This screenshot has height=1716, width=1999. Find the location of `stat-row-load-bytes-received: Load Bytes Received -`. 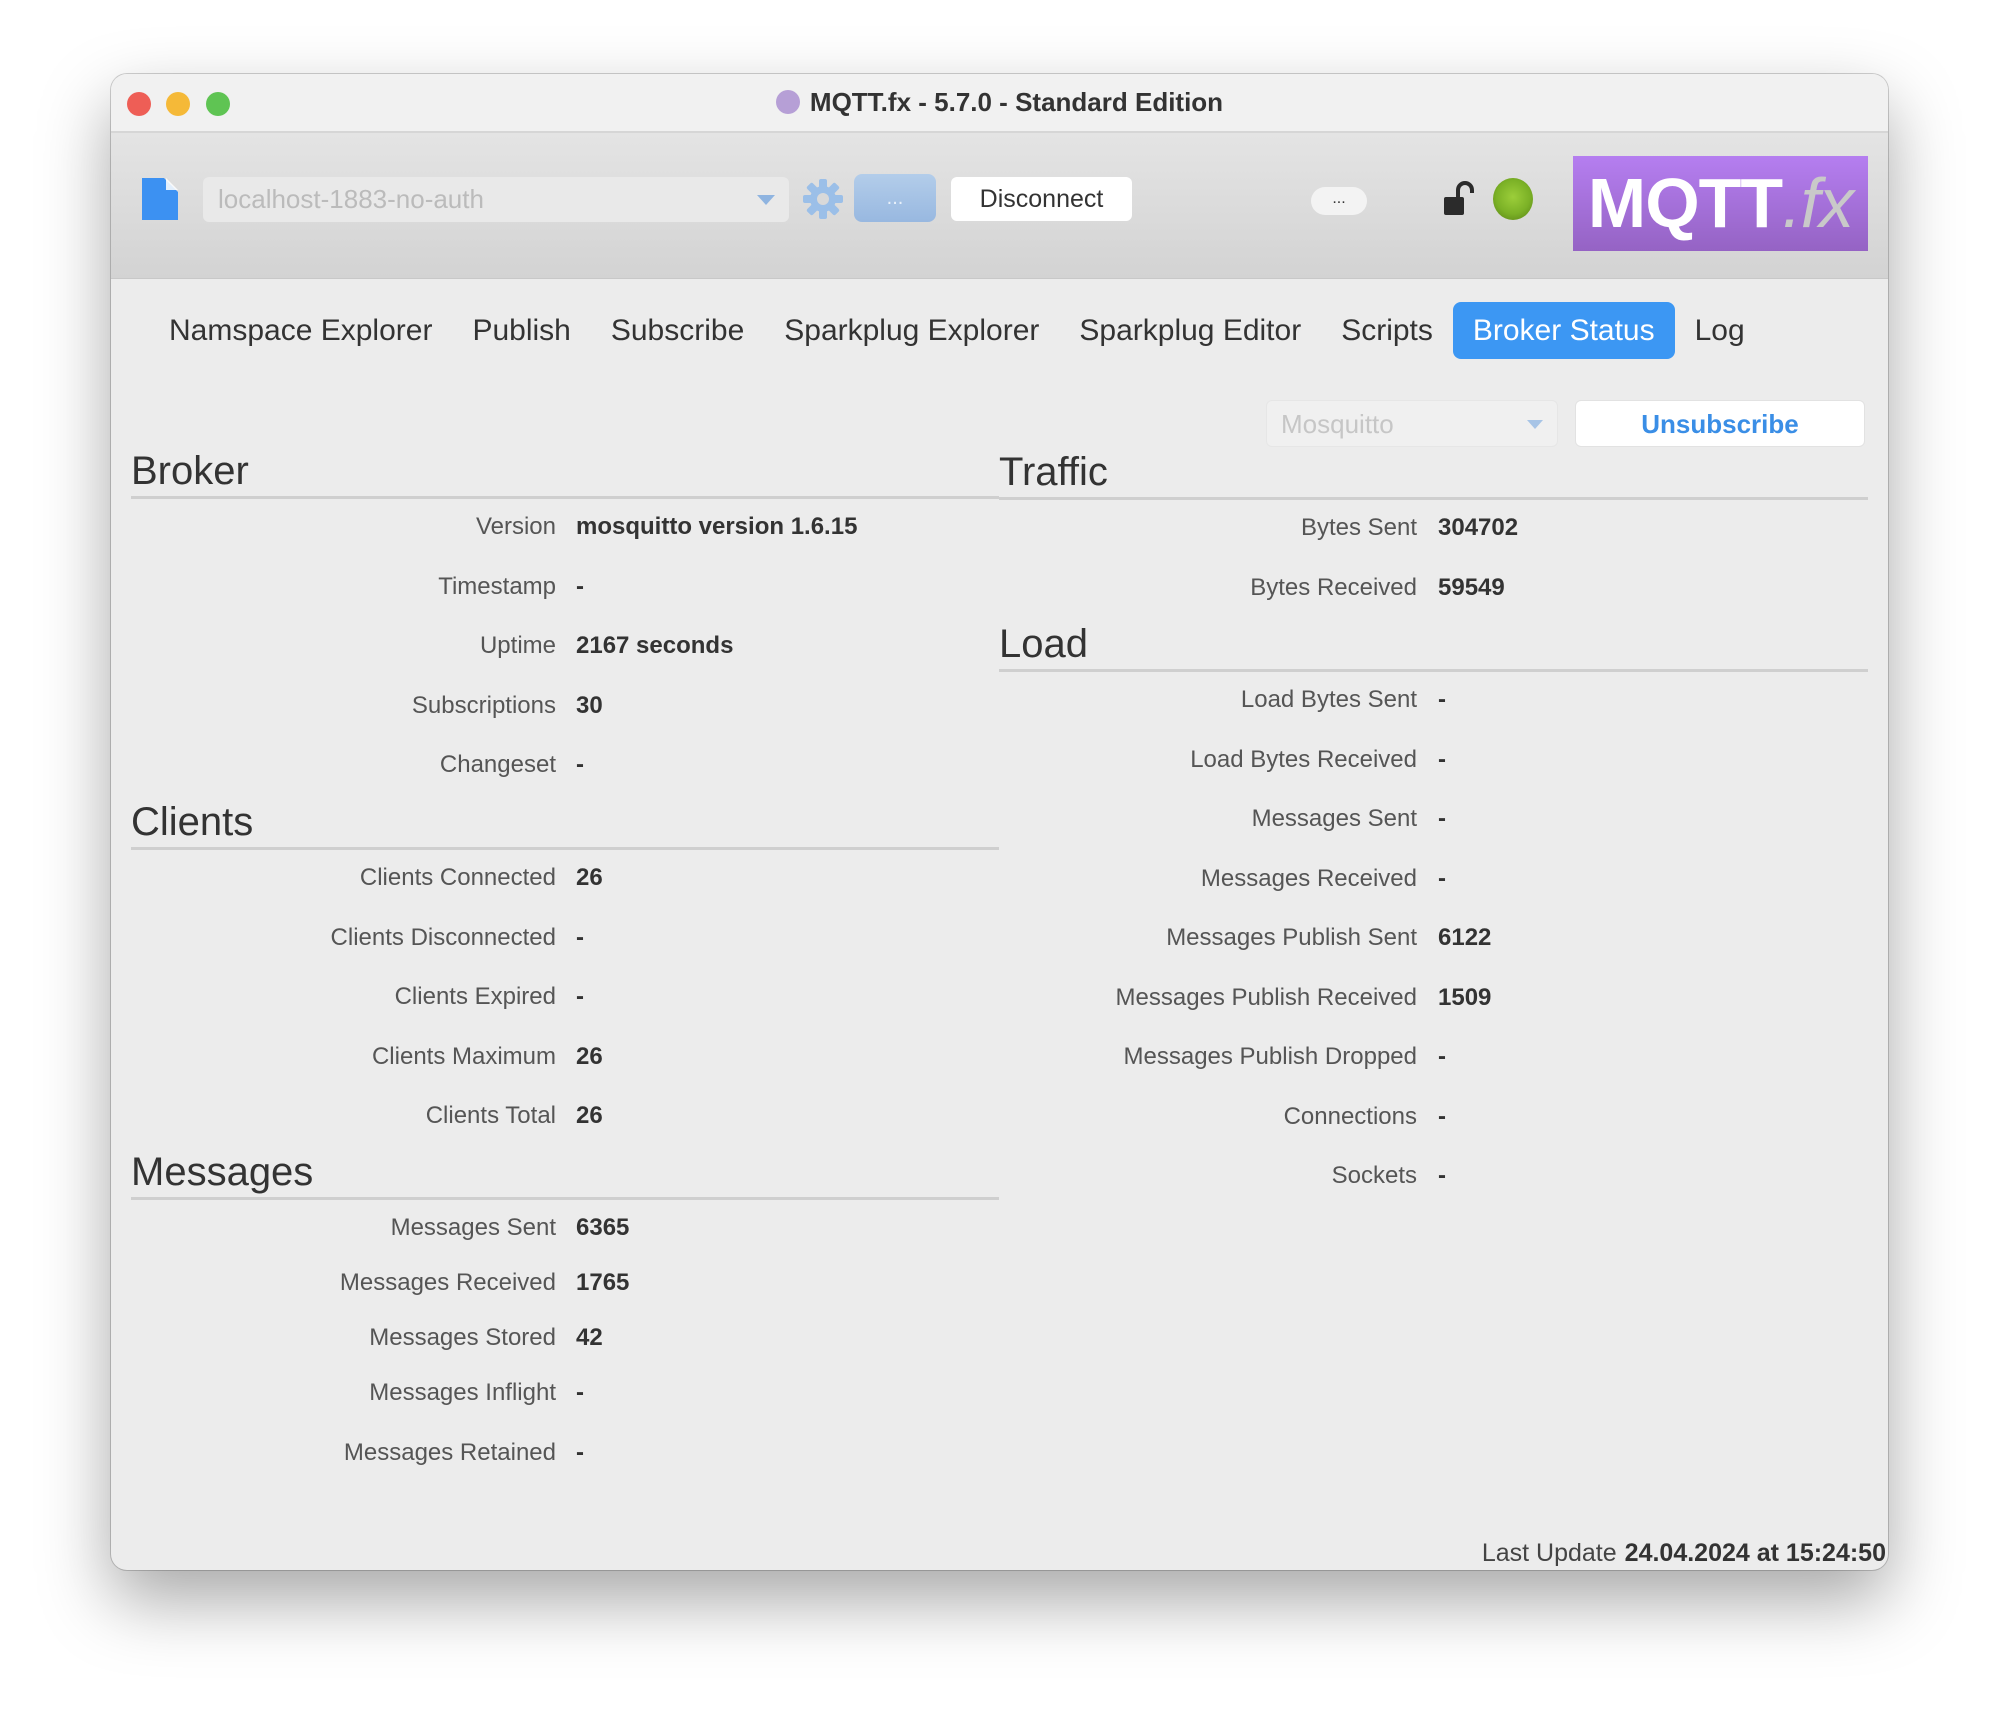

stat-row-load-bytes-received: Load Bytes Received - is located at coordinates (1433, 762).